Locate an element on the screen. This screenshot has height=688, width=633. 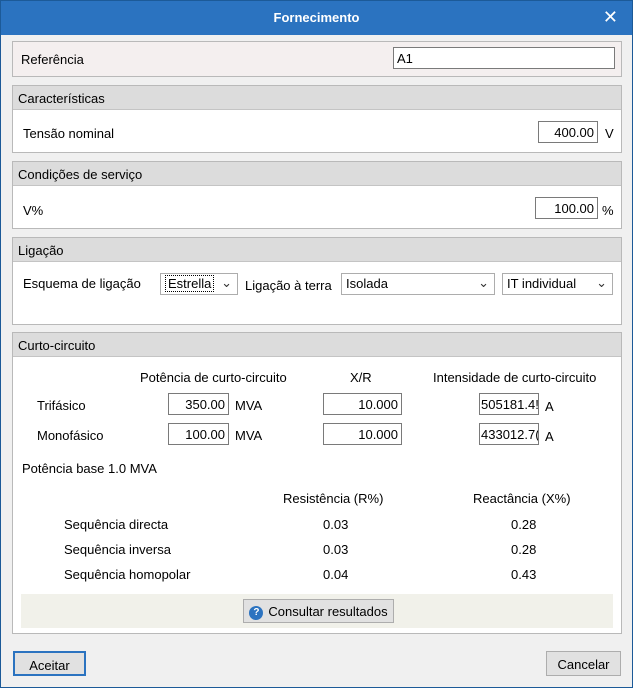
condicoes-panel: Condições de serviço V% 100.00 % is located at coordinates (317, 195).